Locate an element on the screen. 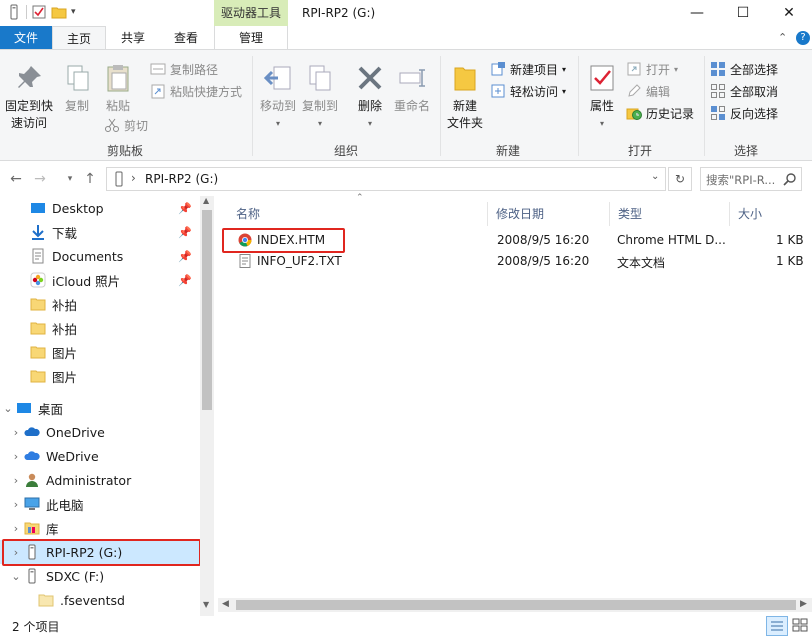 The height and width of the screenshot is (637, 812). column-header-name: 名称 is located at coordinates (358, 214).